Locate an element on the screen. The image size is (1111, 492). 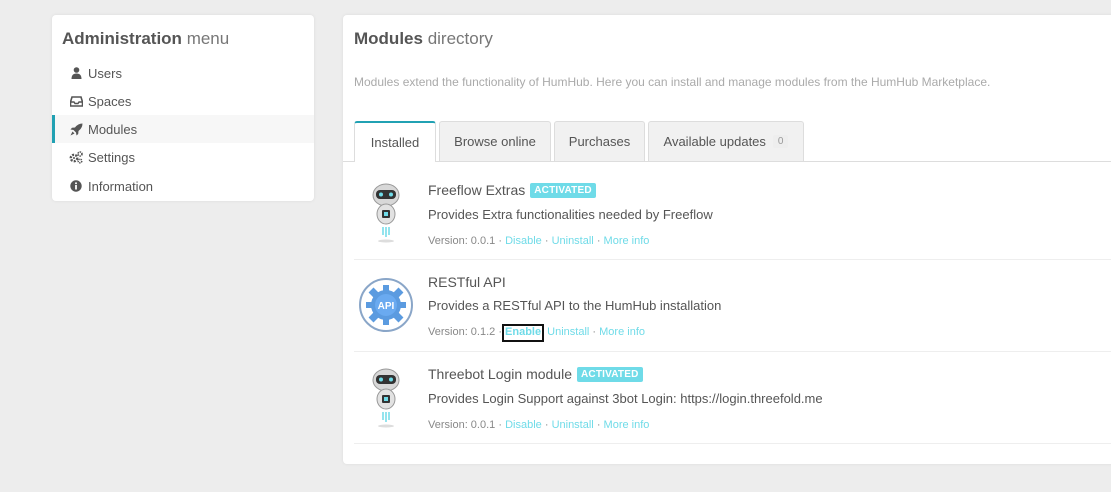
module-name: Freeflow Extras ACTIVATED is located at coordinates (512, 190).